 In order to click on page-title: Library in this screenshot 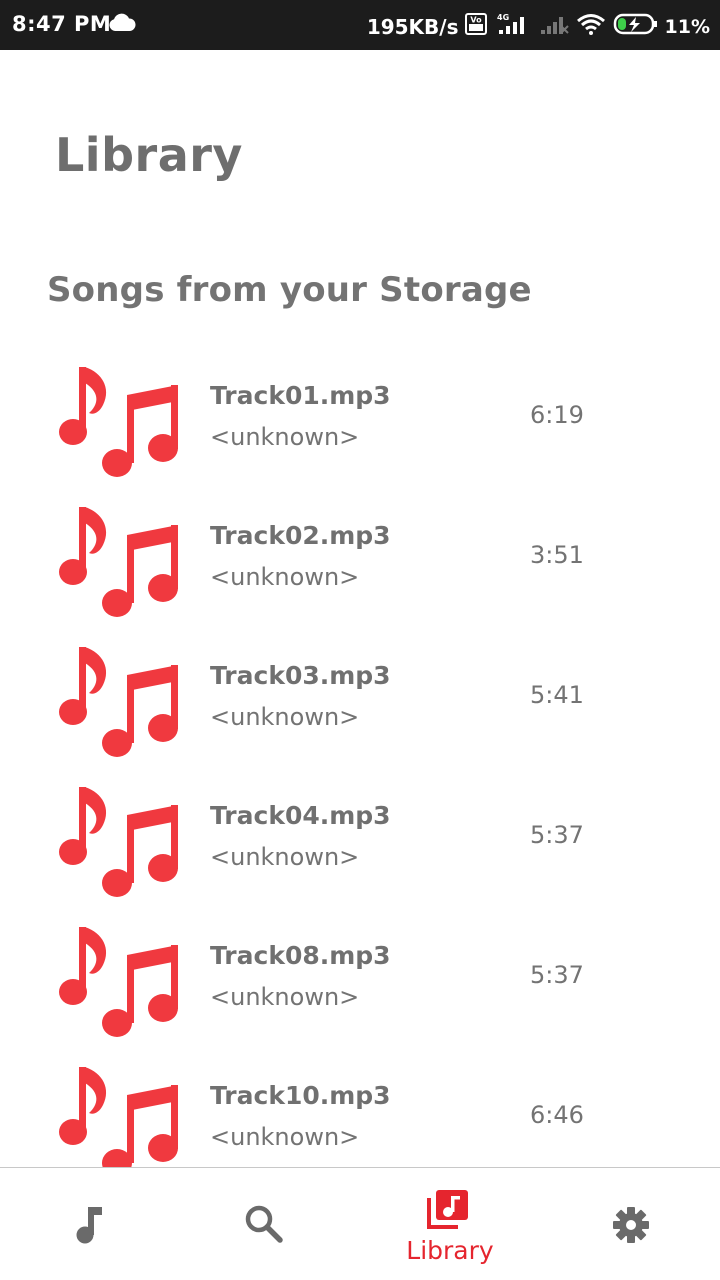, I will do `click(149, 155)`.